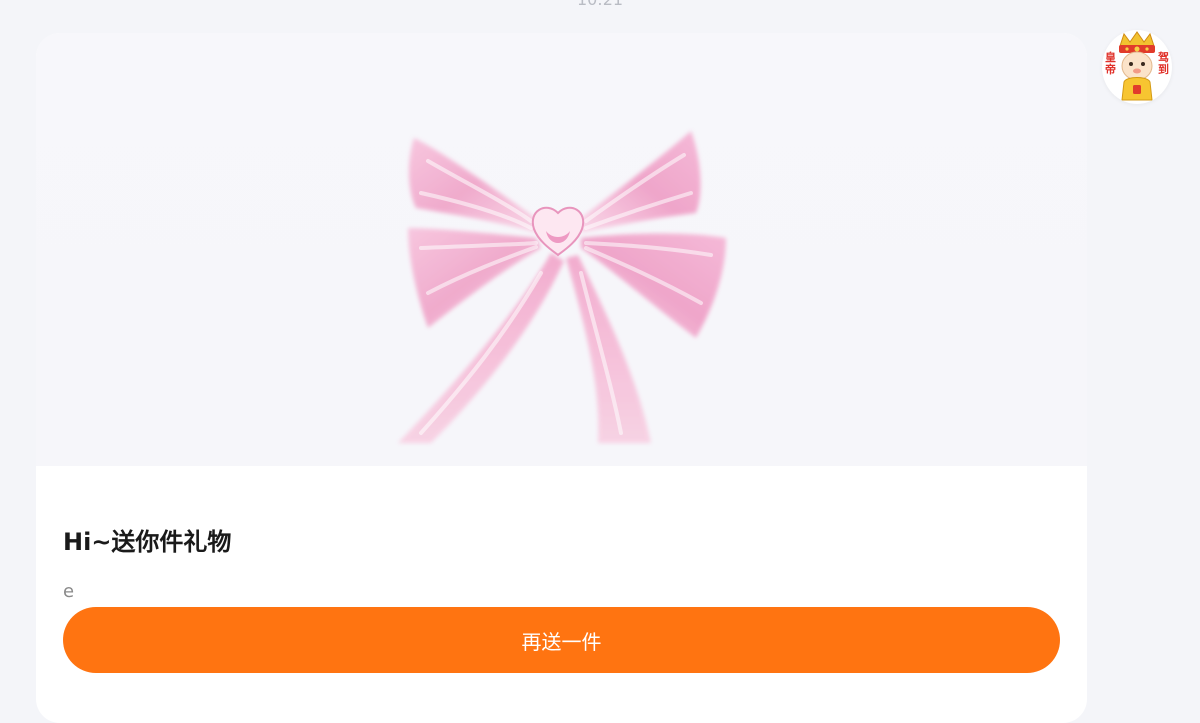 The image size is (1200, 723). I want to click on avatar-text-left: 皇帝, so click(1110, 63).